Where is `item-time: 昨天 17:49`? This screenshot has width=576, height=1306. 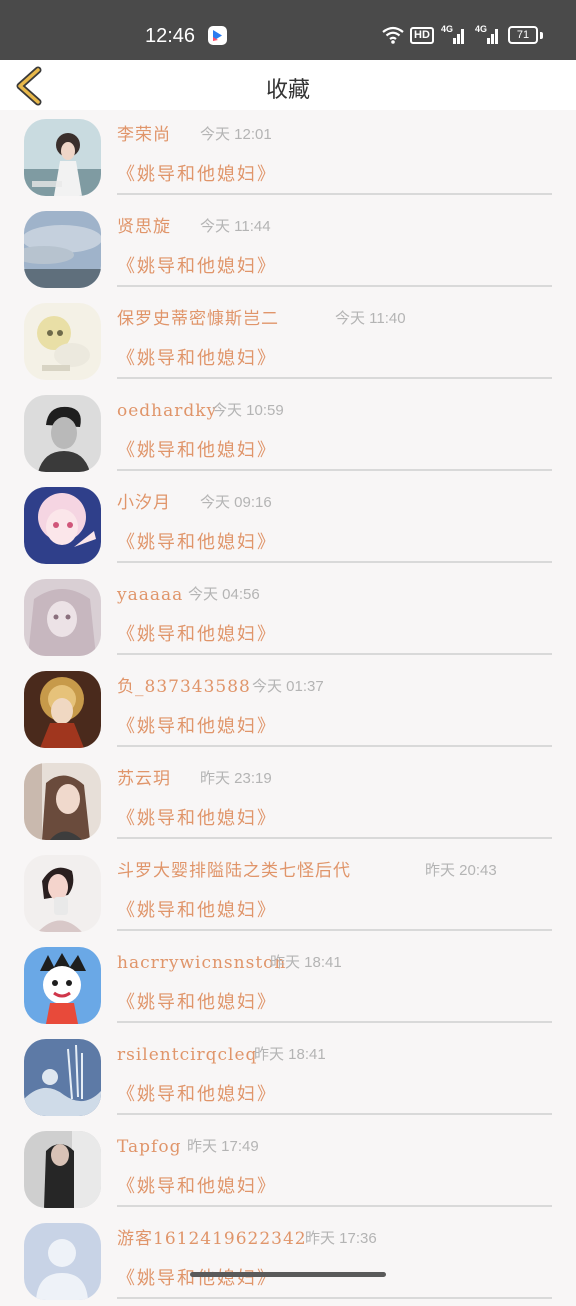
item-time: 昨天 17:49 is located at coordinates (223, 1146).